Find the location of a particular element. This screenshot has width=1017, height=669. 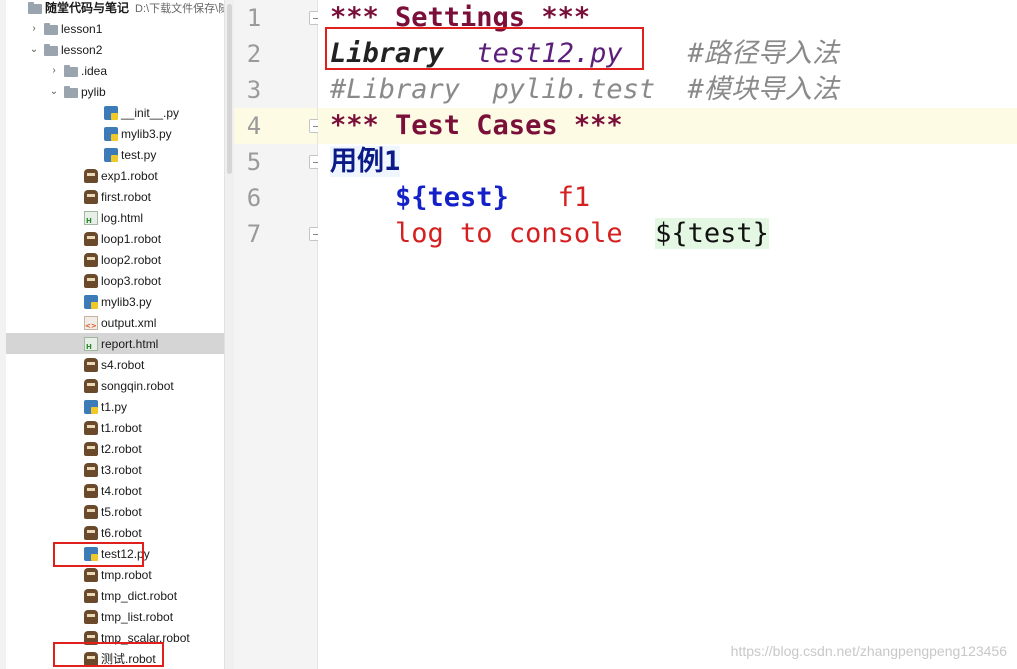

tree-item: t5.robot is located at coordinates (115, 511).